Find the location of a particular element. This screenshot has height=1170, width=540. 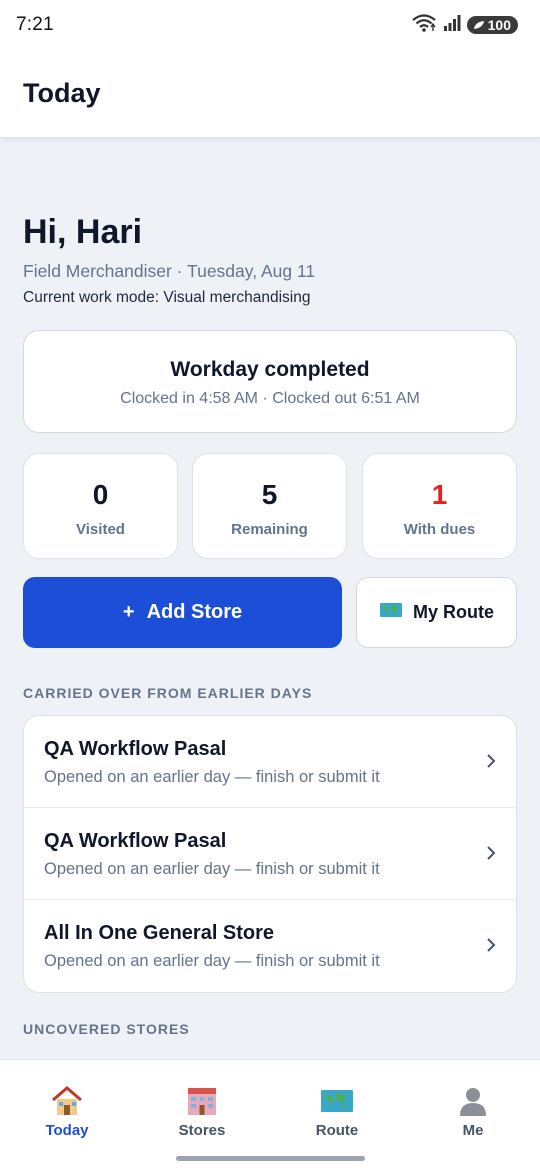

status-time: 7:21 is located at coordinates (35, 24).